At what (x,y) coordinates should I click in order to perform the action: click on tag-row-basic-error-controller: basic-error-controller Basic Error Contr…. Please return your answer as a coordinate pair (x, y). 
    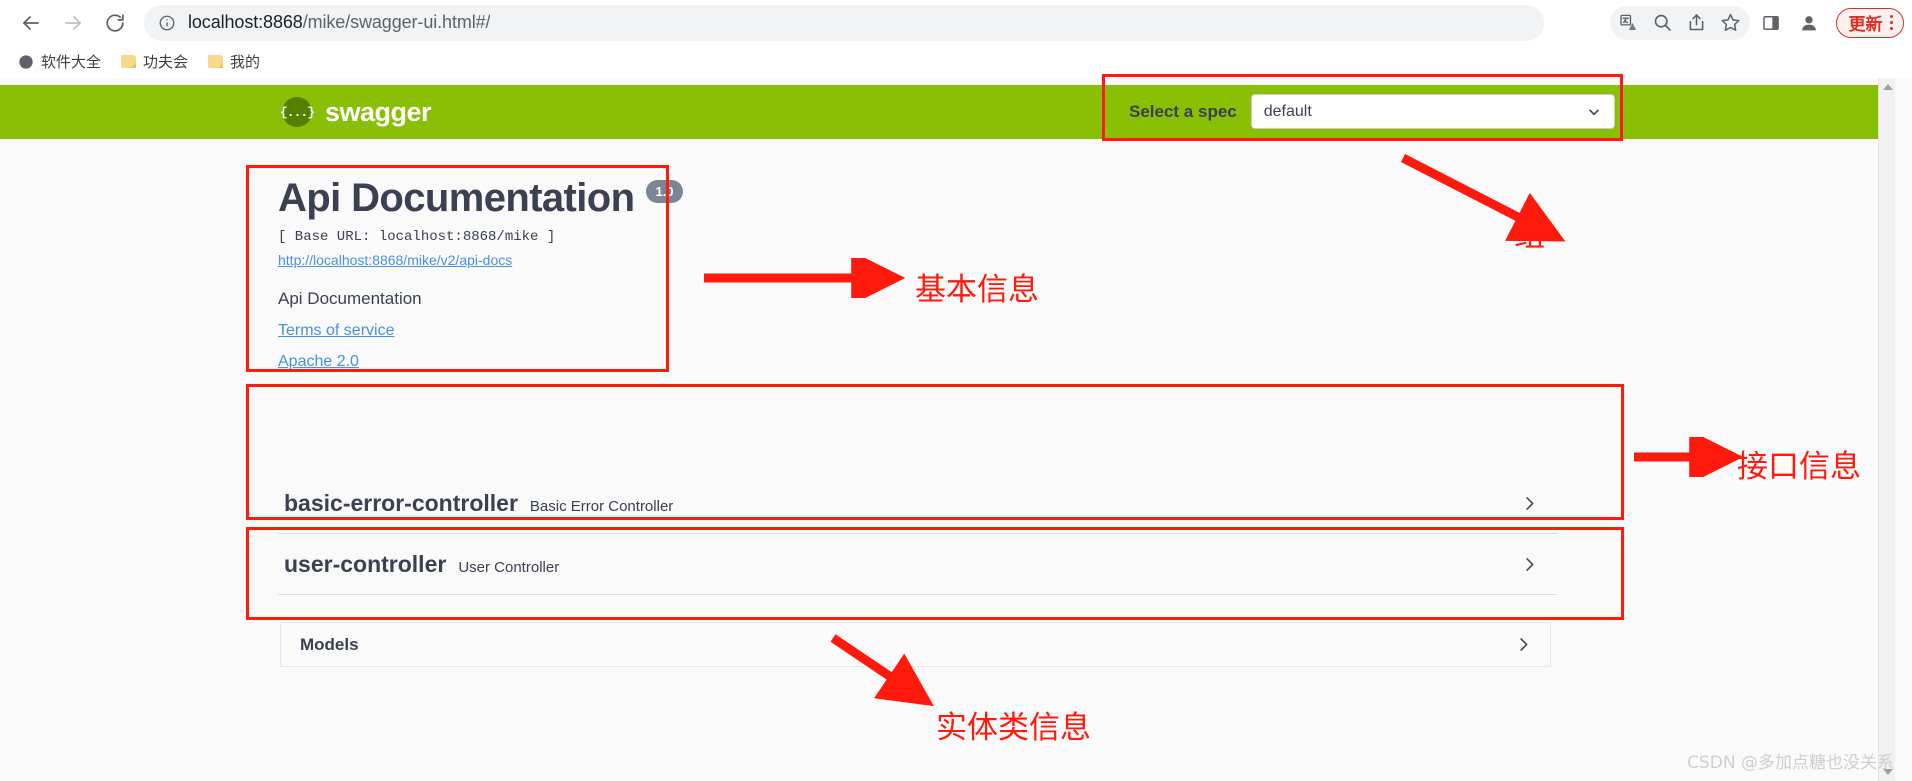
    Looking at the image, I should click on (917, 503).